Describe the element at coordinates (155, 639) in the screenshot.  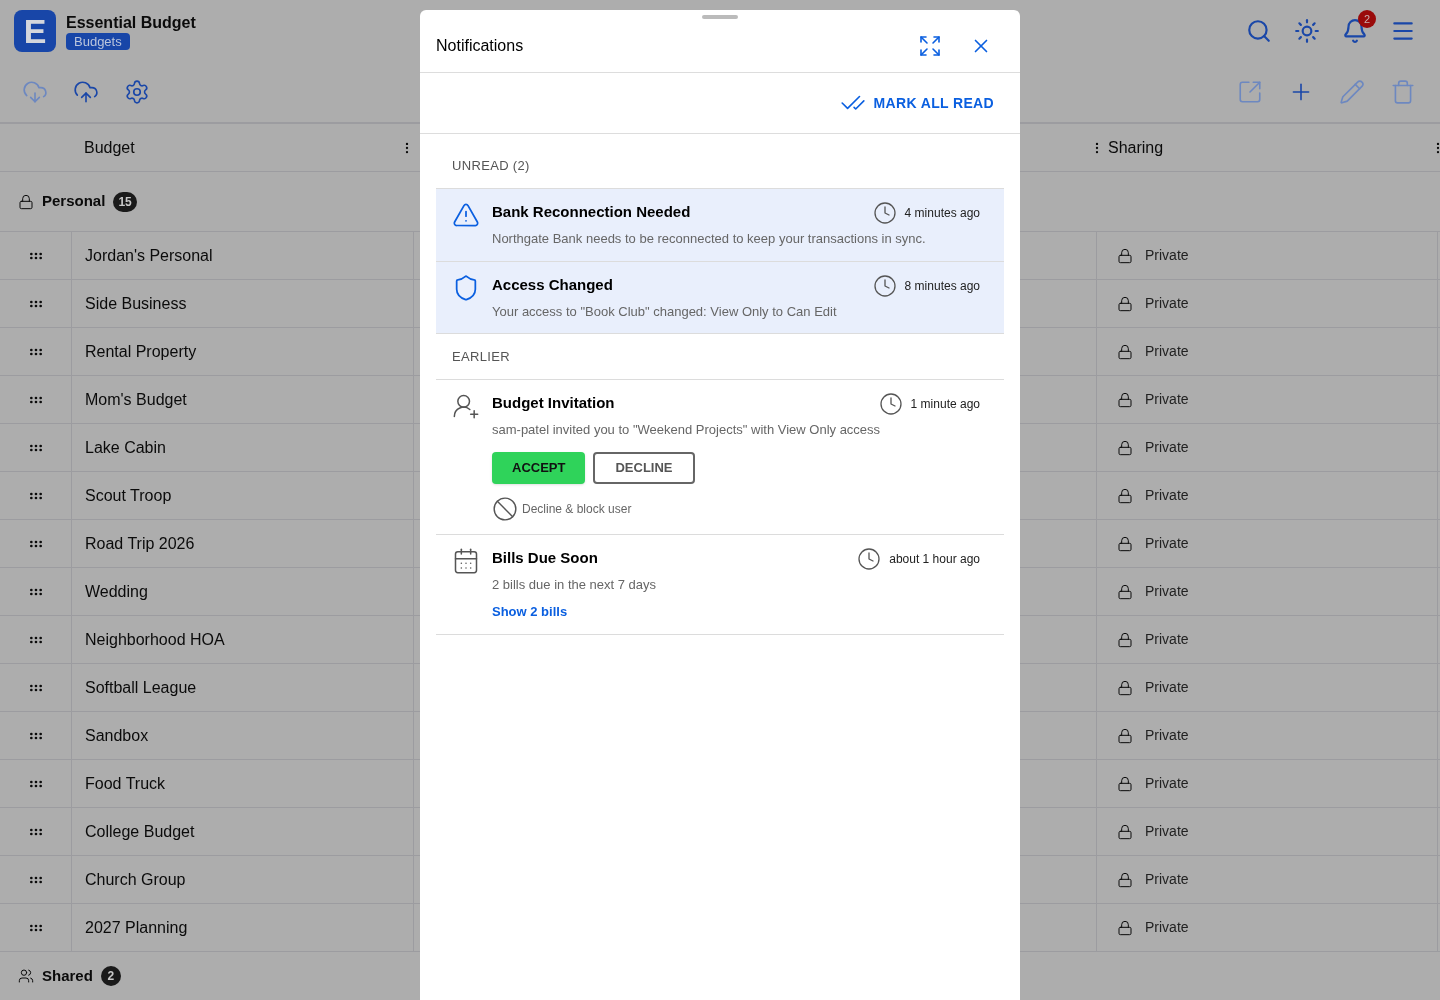
I see `budget-name: Neighborhood HOA` at that location.